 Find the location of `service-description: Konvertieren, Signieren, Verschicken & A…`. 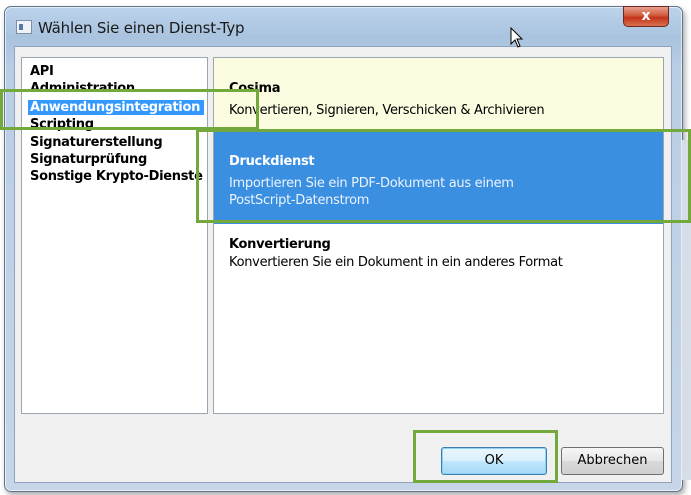

service-description: Konvertieren, Signieren, Verschicken & A… is located at coordinates (387, 110).